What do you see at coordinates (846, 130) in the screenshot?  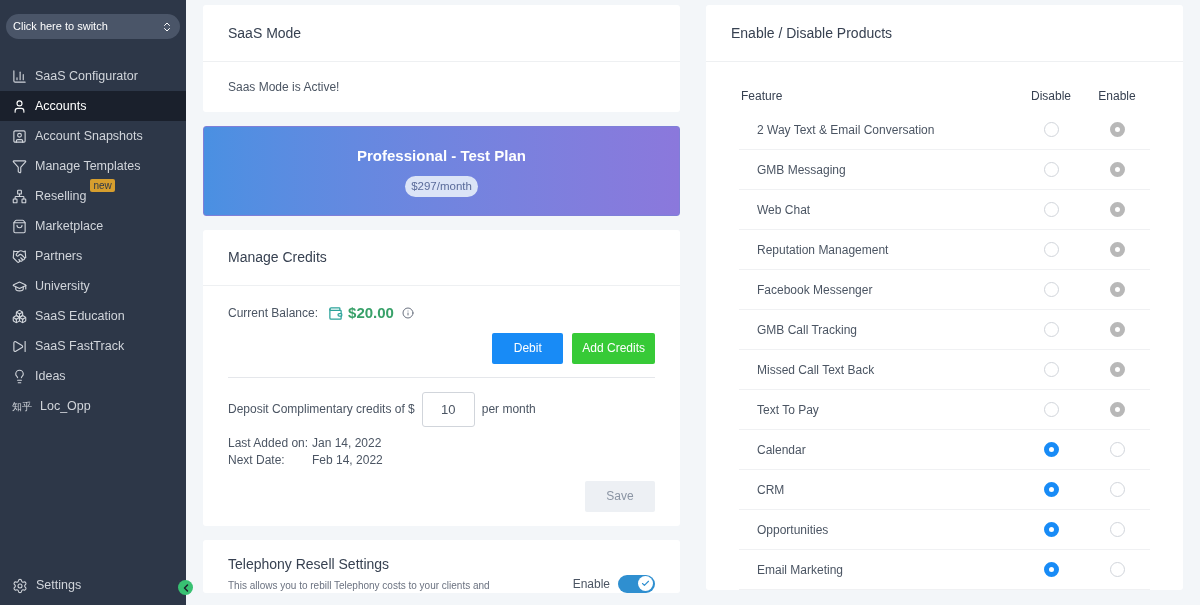 I see `feature-name: 2 Way Text & Email Conversation` at bounding box center [846, 130].